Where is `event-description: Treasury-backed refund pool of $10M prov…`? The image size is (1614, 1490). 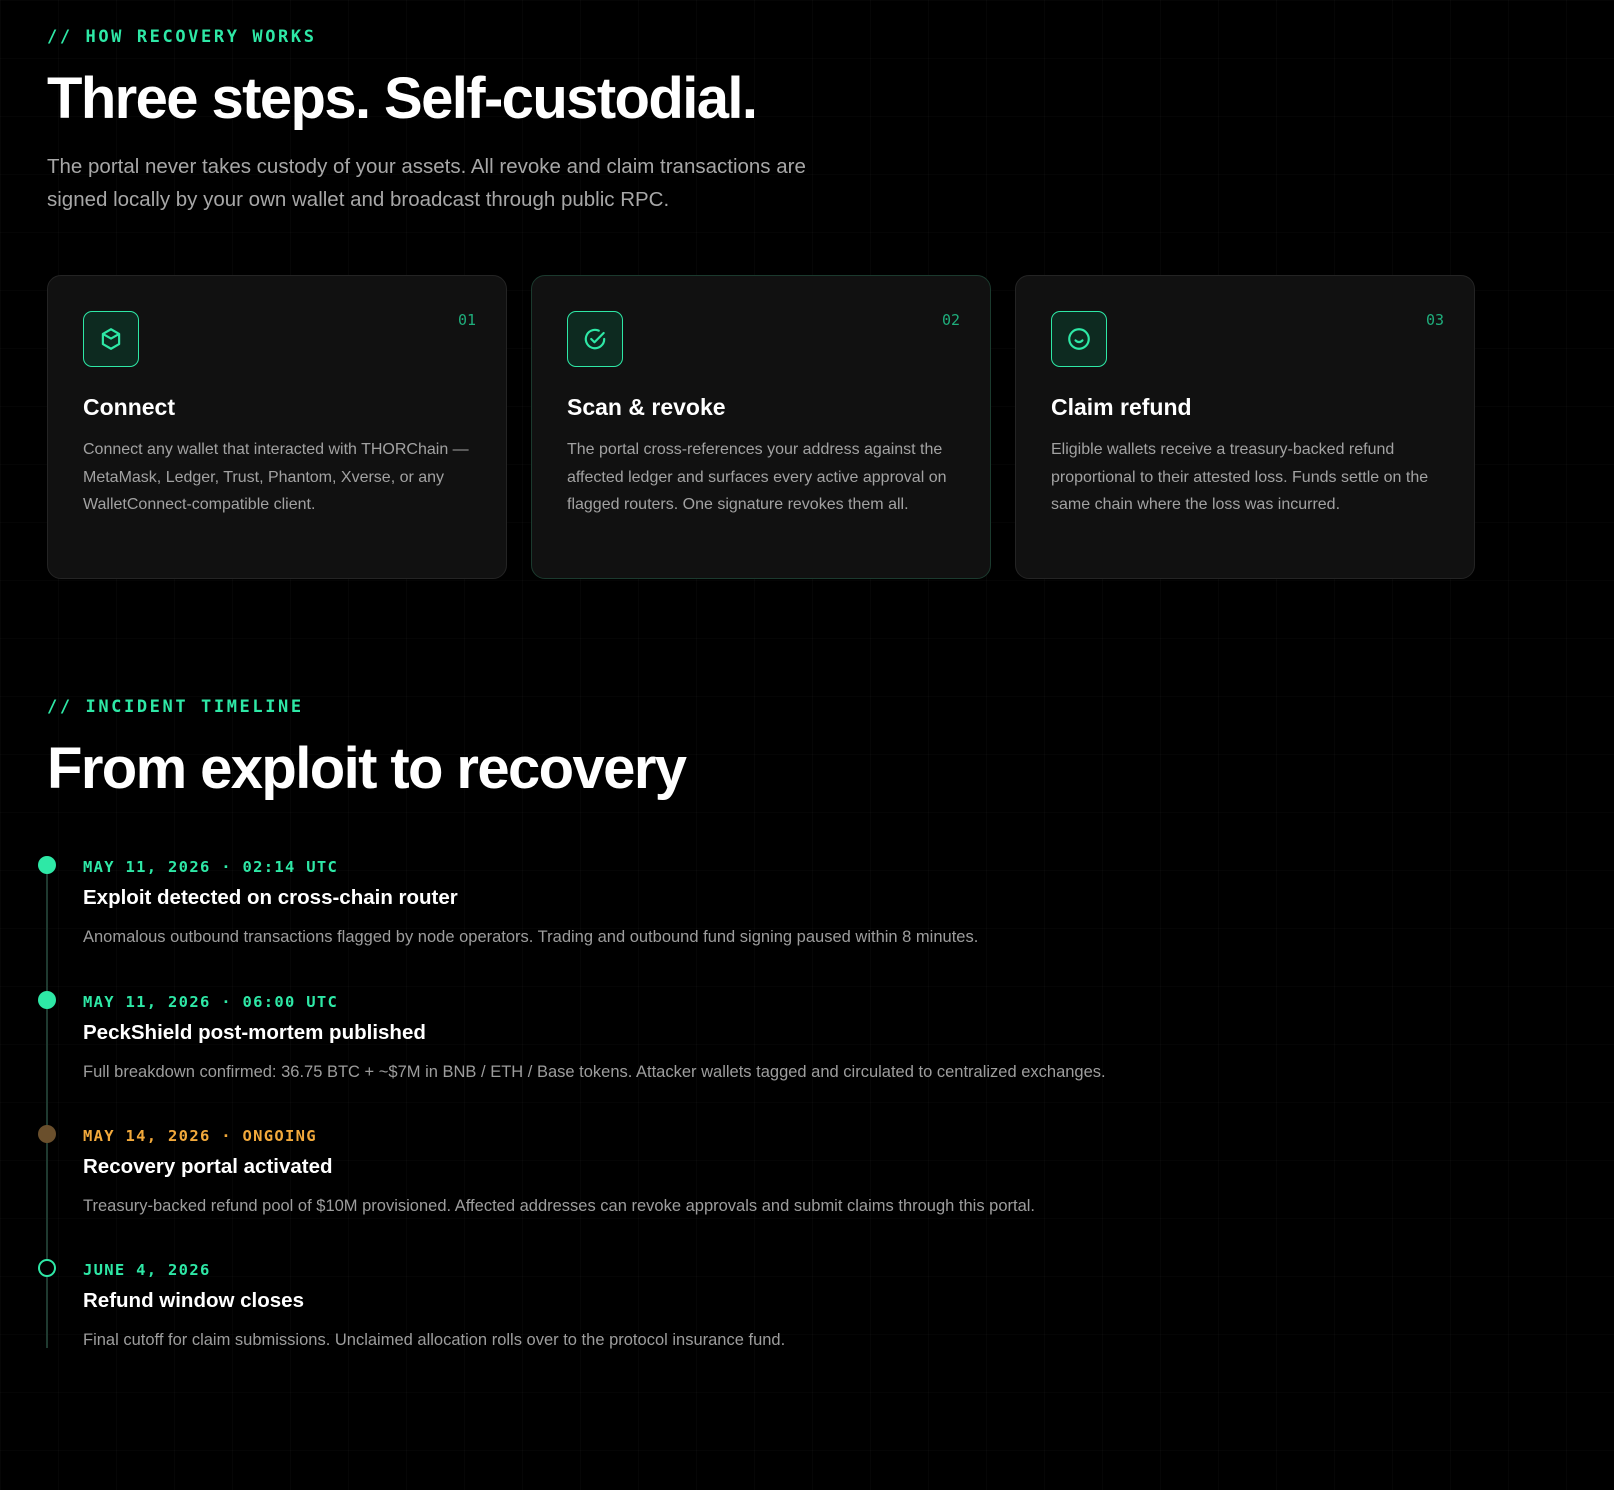
event-description: Treasury-backed refund pool of $10M prov… is located at coordinates (559, 1206).